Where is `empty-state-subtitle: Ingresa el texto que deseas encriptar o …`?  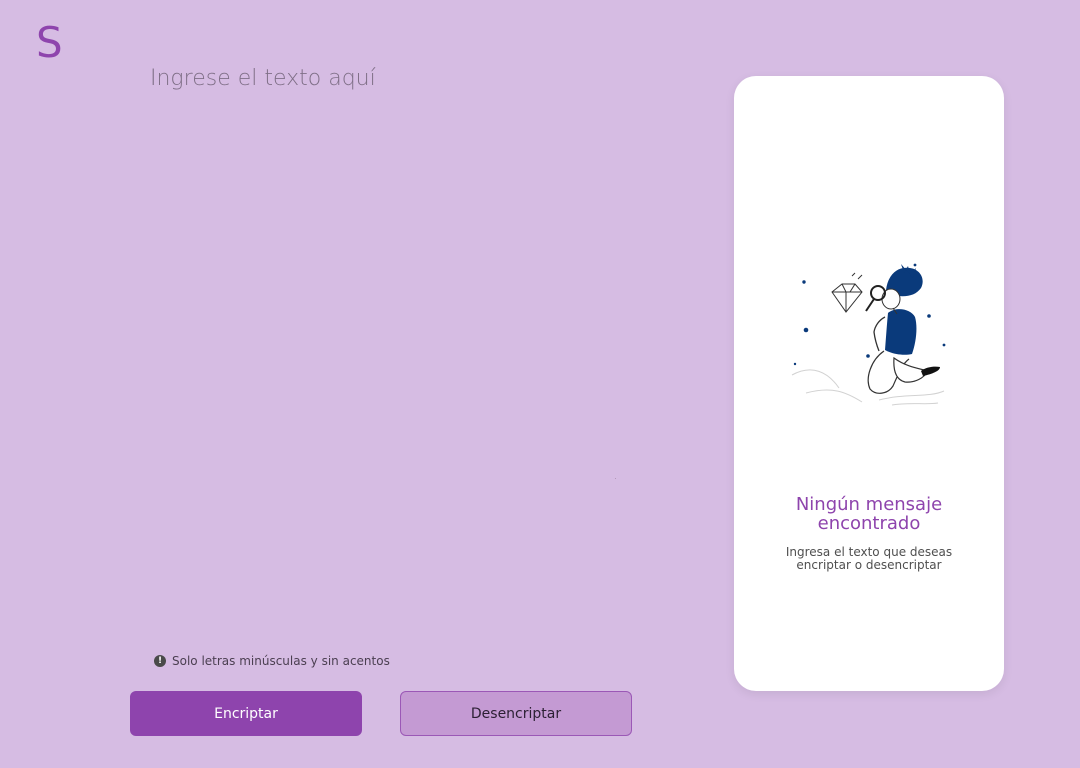
empty-state-subtitle: Ingresa el texto que deseas encriptar o … is located at coordinates (869, 558).